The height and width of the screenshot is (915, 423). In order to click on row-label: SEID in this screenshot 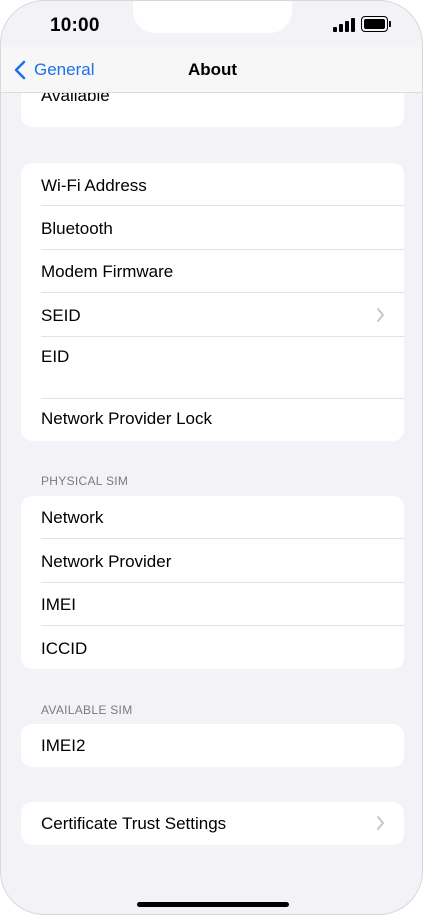, I will do `click(61, 315)`.